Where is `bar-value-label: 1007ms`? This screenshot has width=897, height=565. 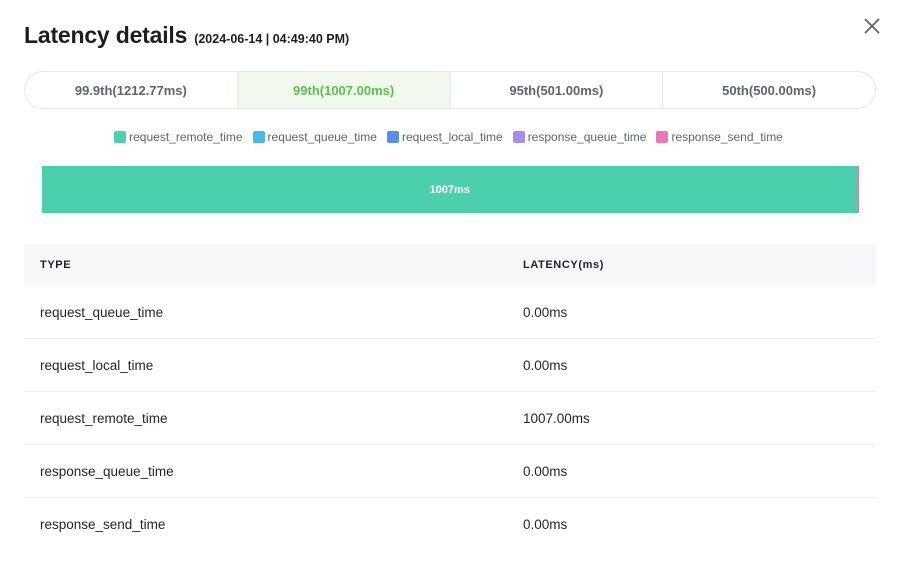
bar-value-label: 1007ms is located at coordinates (449, 189).